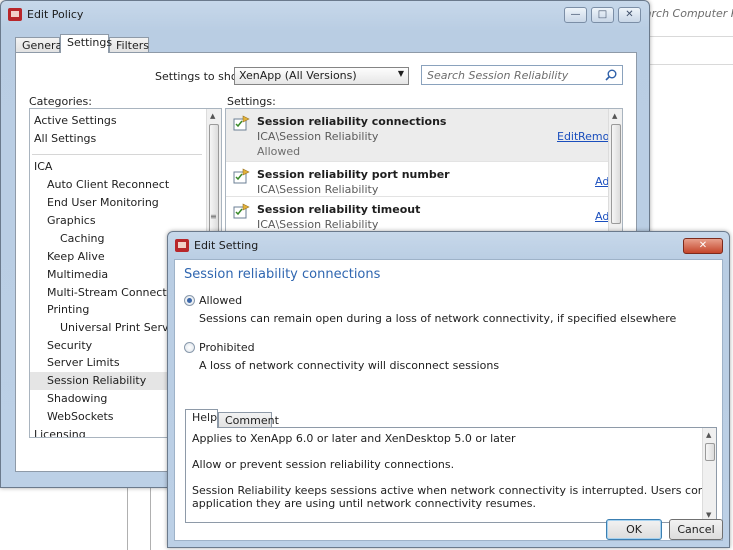 Image resolution: width=733 pixels, height=550 pixels. What do you see at coordinates (86, 43) in the screenshot?
I see `tab-settings: Settings` at bounding box center [86, 43].